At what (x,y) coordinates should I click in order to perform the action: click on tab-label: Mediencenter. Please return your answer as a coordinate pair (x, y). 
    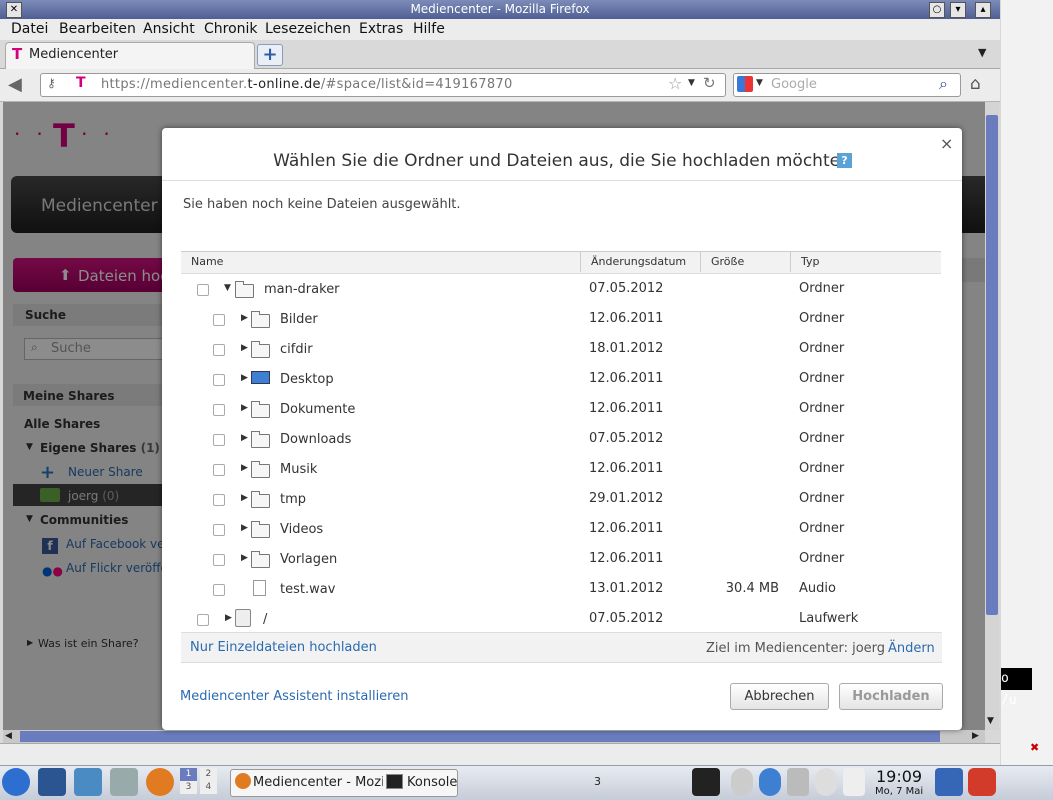
    Looking at the image, I should click on (74, 54).